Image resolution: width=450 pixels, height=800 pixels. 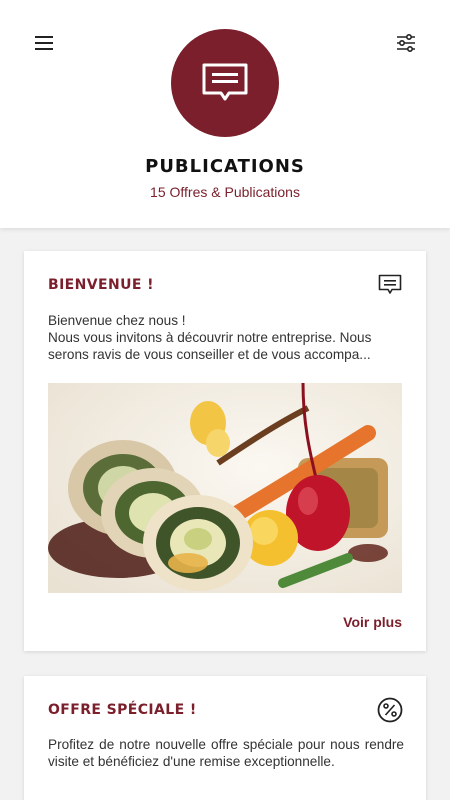 I want to click on card-text-line: Bienvenue chez nous !, so click(x=117, y=320).